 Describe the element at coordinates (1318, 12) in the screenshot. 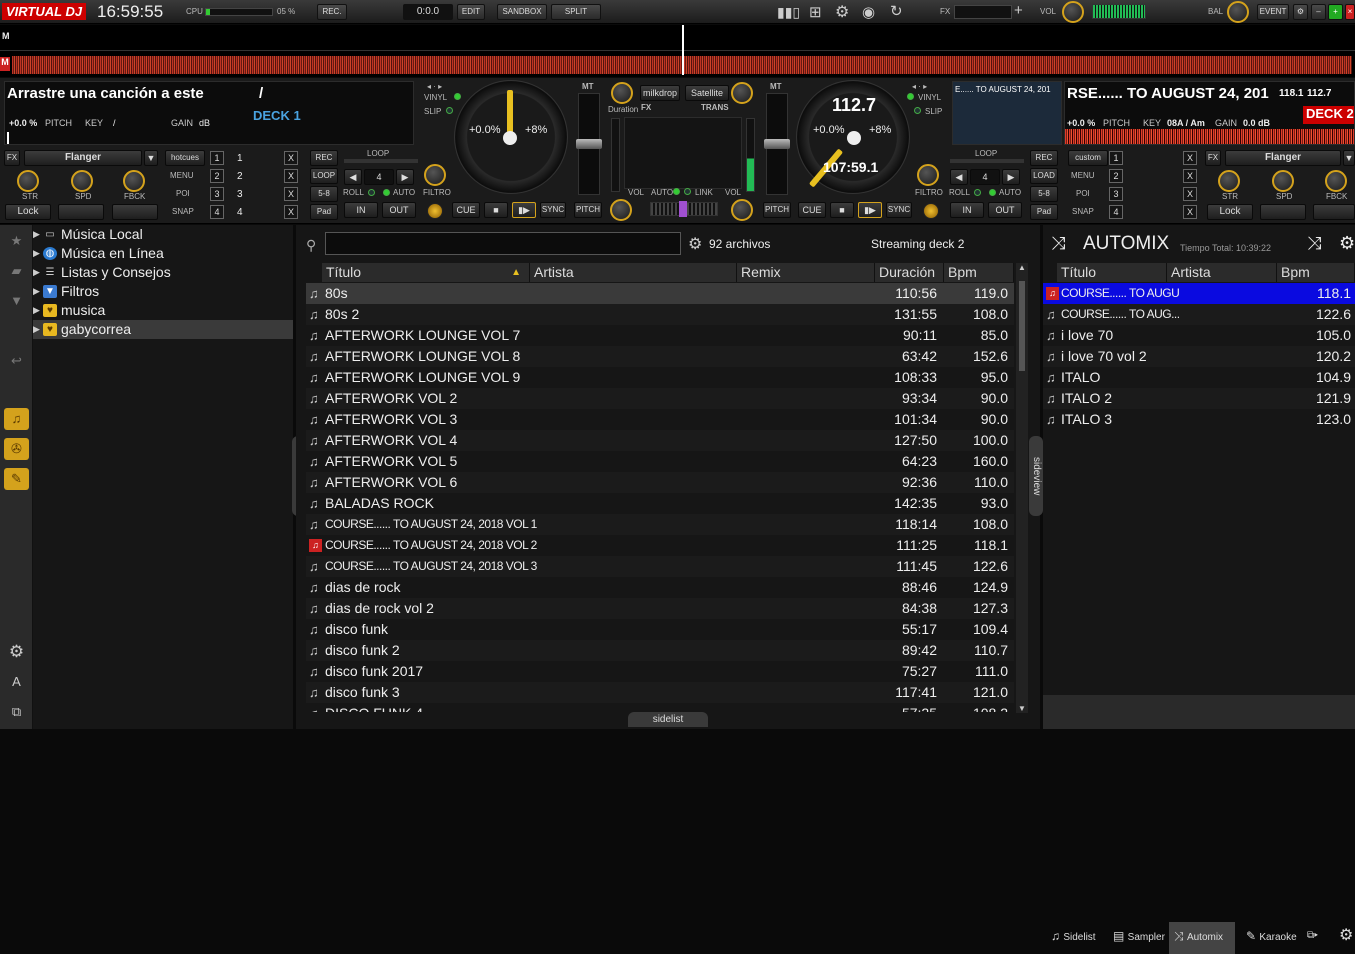

I see `minimize-icon: –` at that location.